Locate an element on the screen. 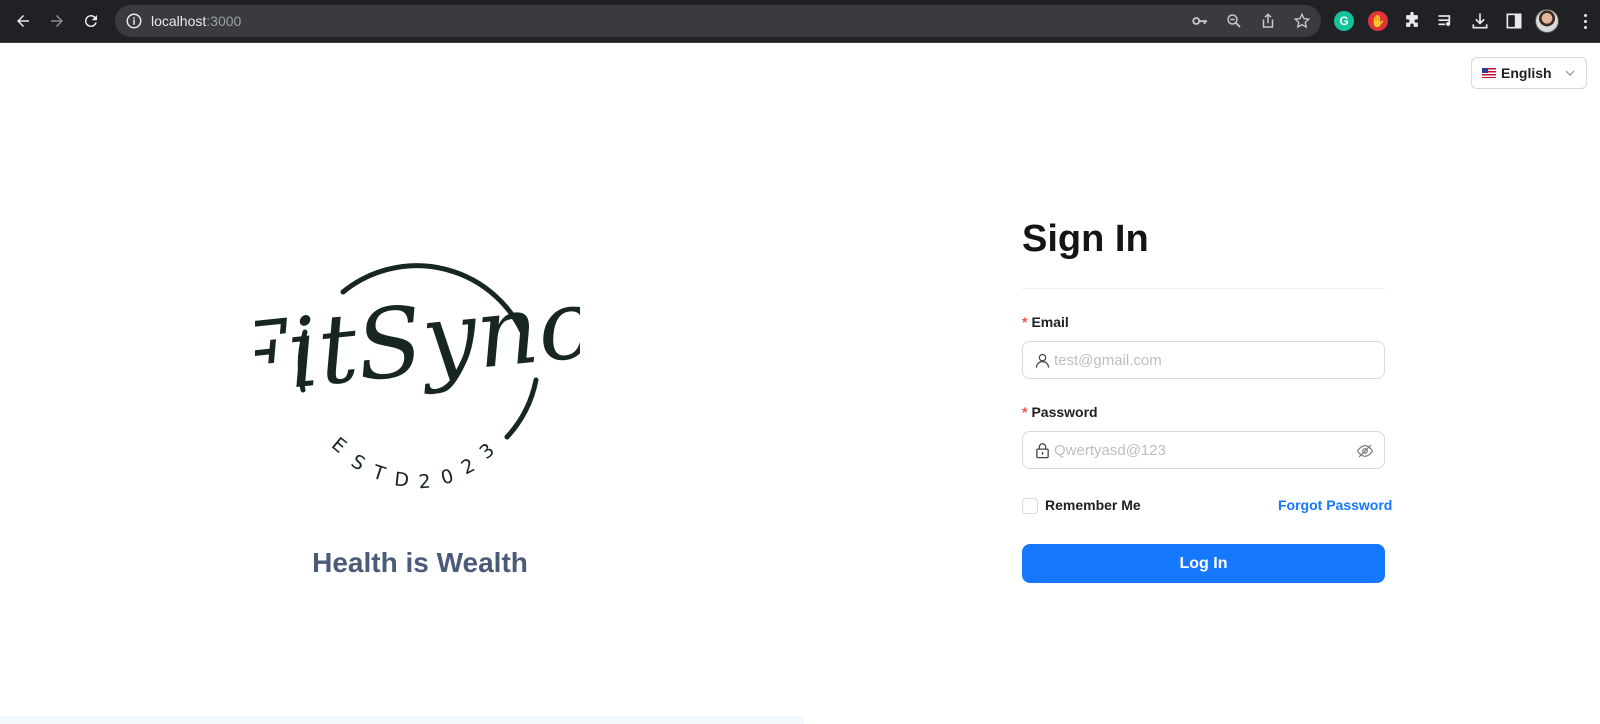 Image resolution: width=1600 pixels, height=724 pixels. fitsync-logo: FitSync E S T D 2 0 2 3 is located at coordinates (417, 378).